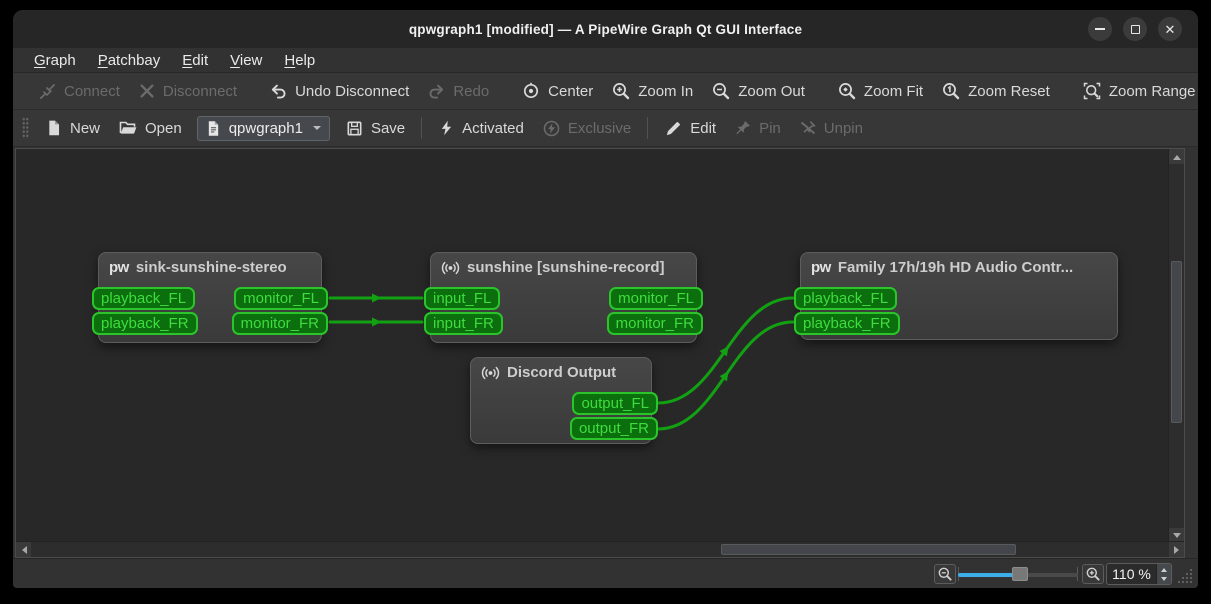 The height and width of the screenshot is (604, 1211). I want to click on maximize-button, so click(1135, 29).